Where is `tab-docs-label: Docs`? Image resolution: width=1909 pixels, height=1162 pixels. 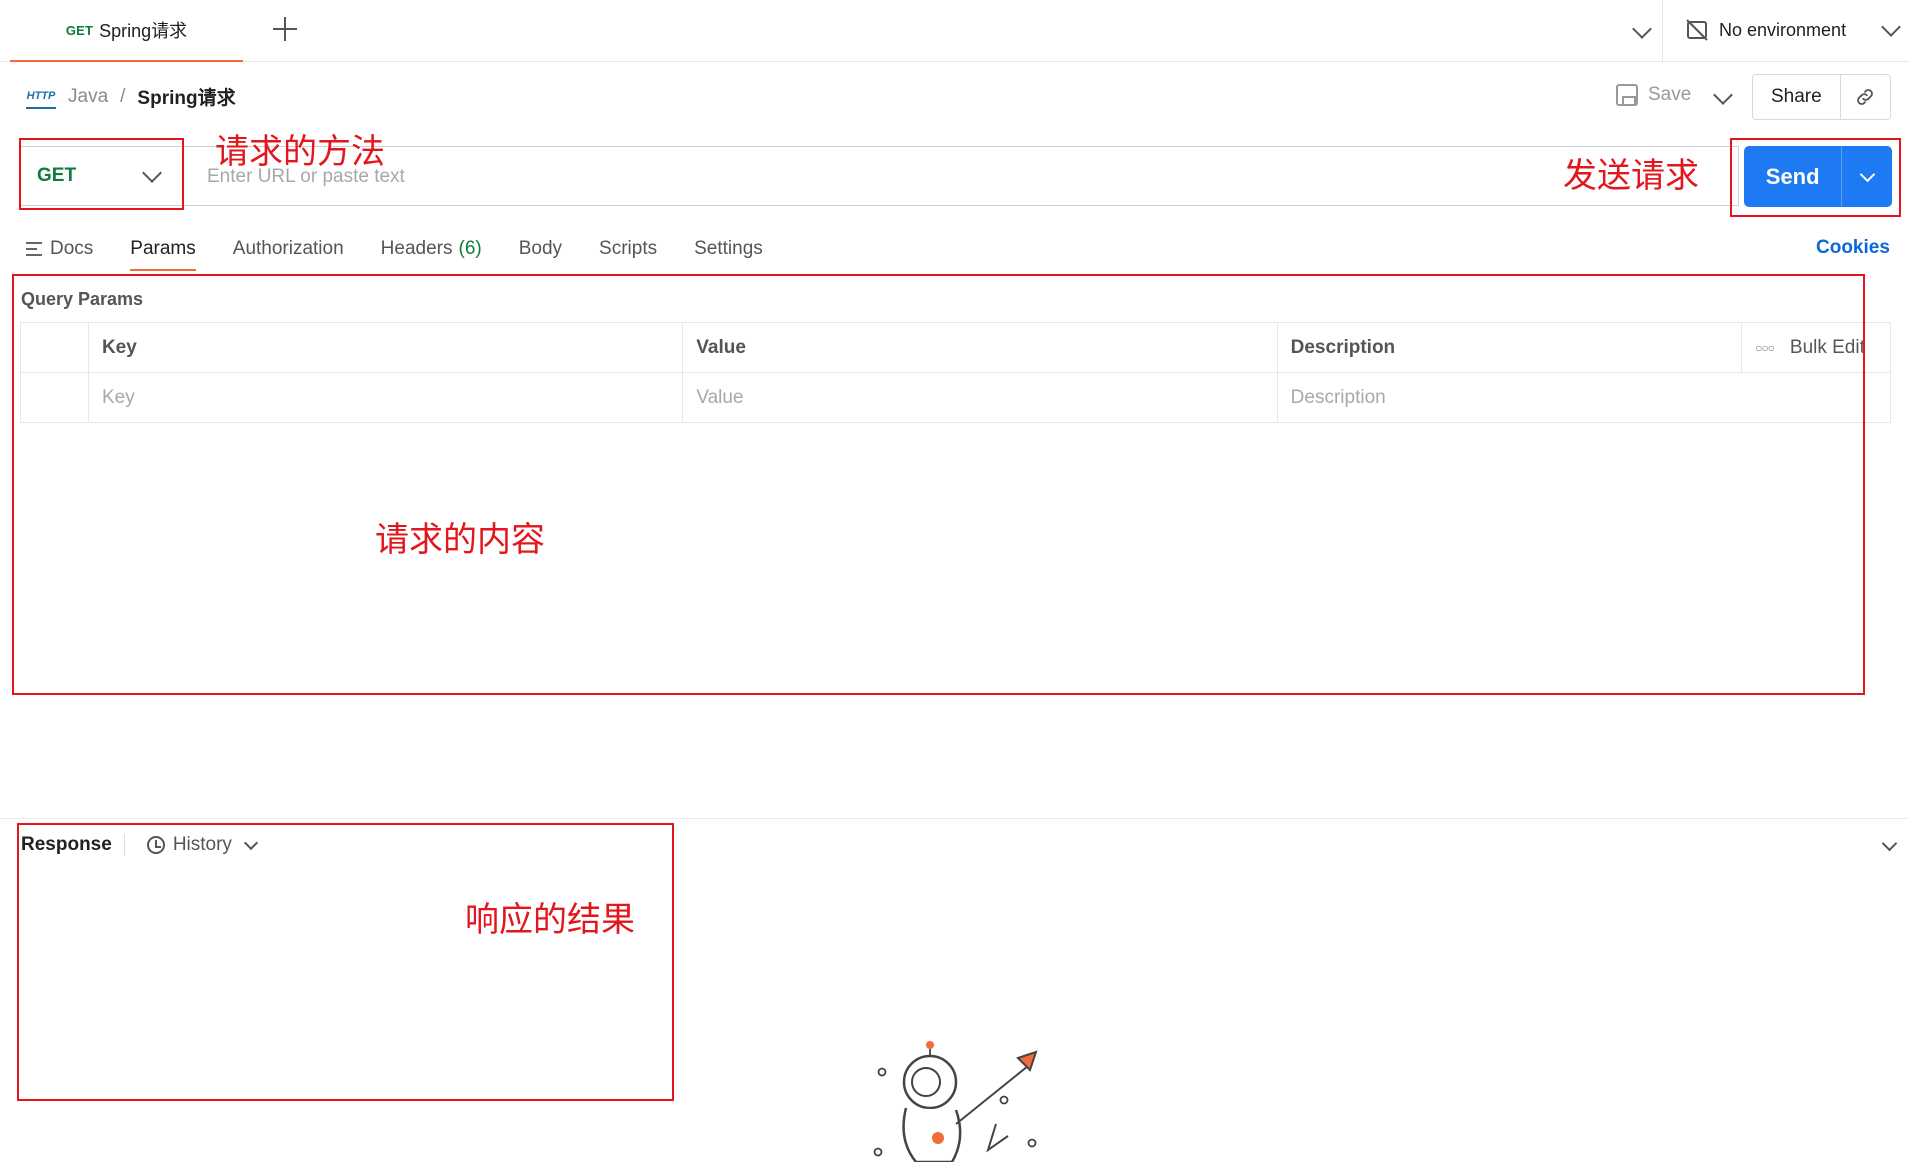 tab-docs-label: Docs is located at coordinates (72, 248).